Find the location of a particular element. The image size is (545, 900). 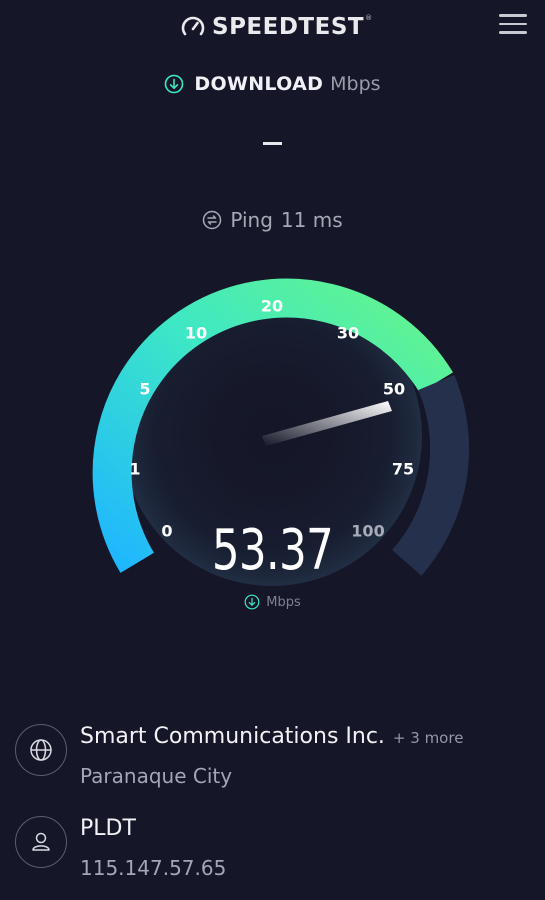

gauge-tick-75: 75 is located at coordinates (403, 469).